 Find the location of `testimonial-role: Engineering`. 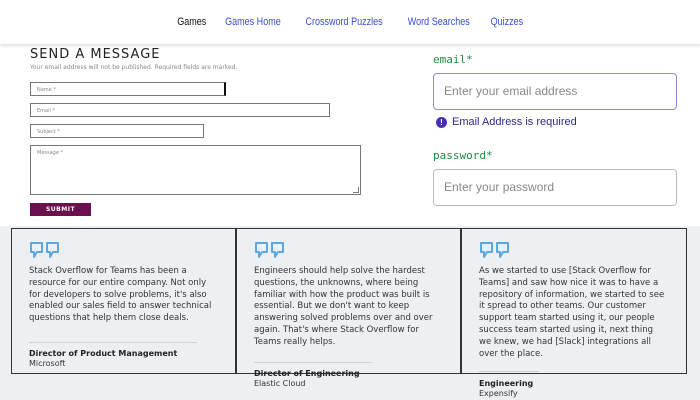

testimonial-role: Engineering is located at coordinates (506, 383).